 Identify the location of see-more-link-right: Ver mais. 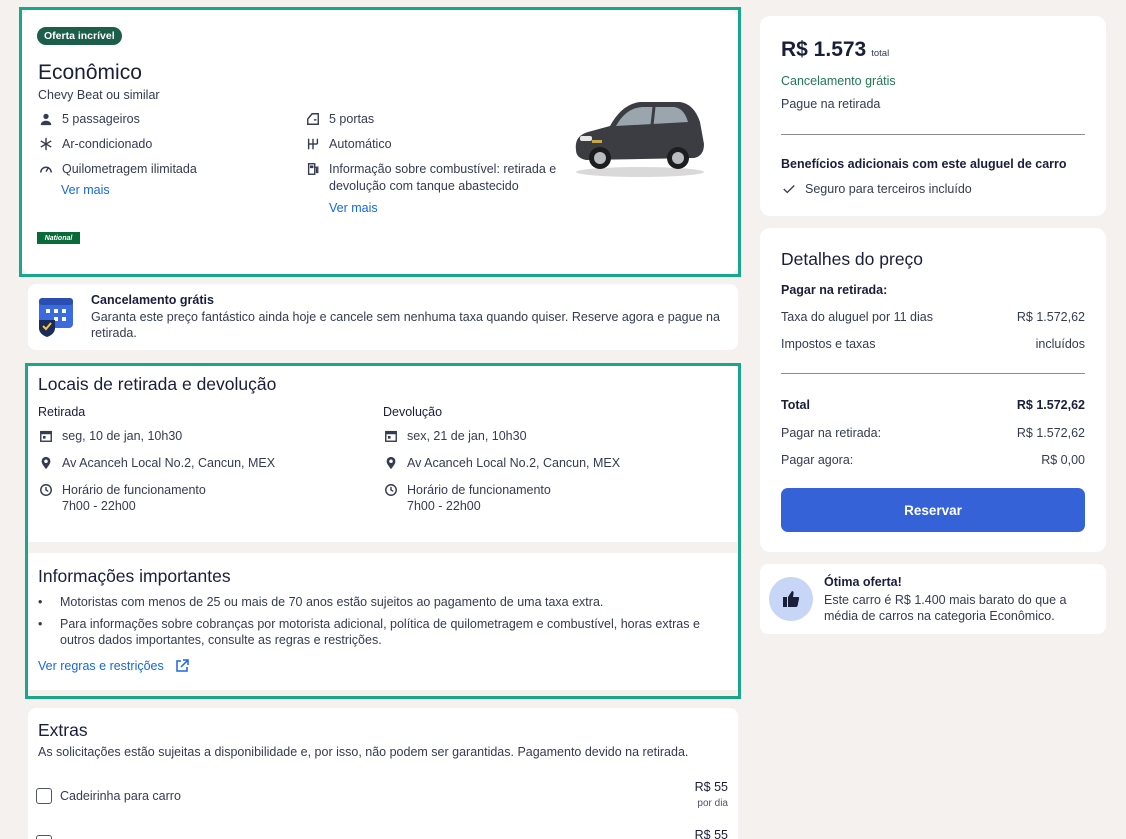
(353, 208).